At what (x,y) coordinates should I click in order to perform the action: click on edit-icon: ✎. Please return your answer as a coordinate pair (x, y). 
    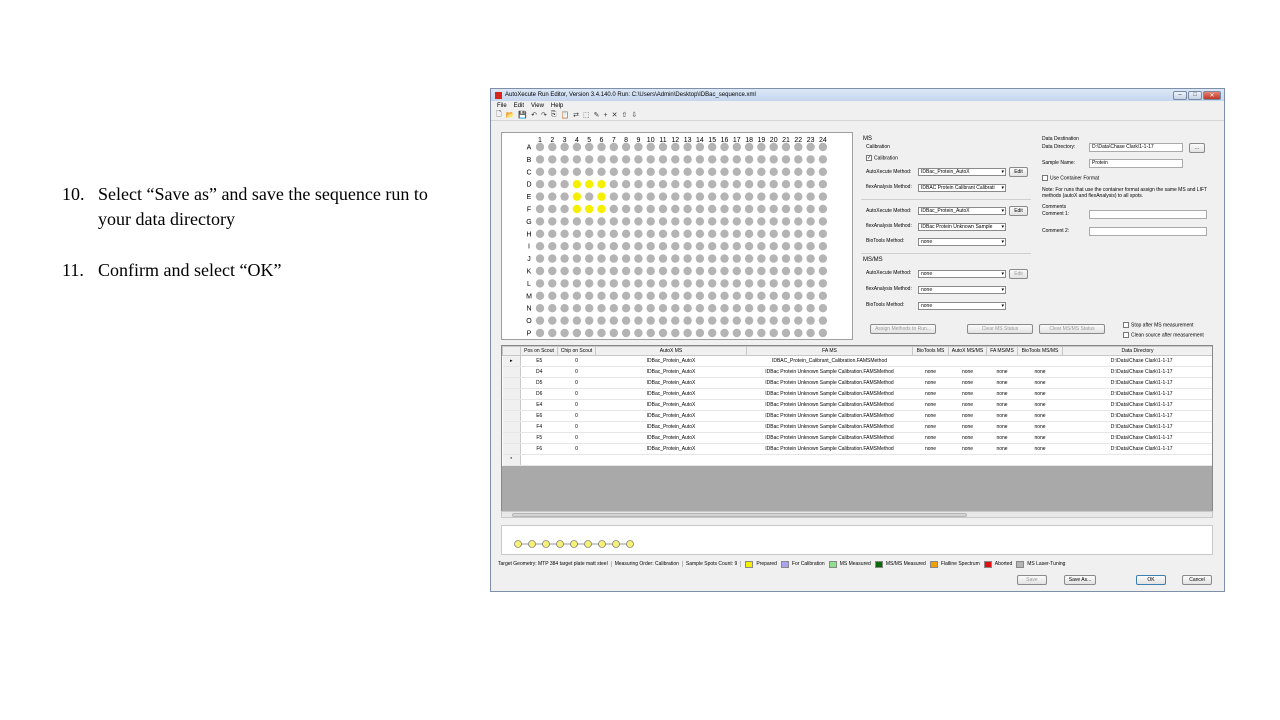
    Looking at the image, I should click on (597, 115).